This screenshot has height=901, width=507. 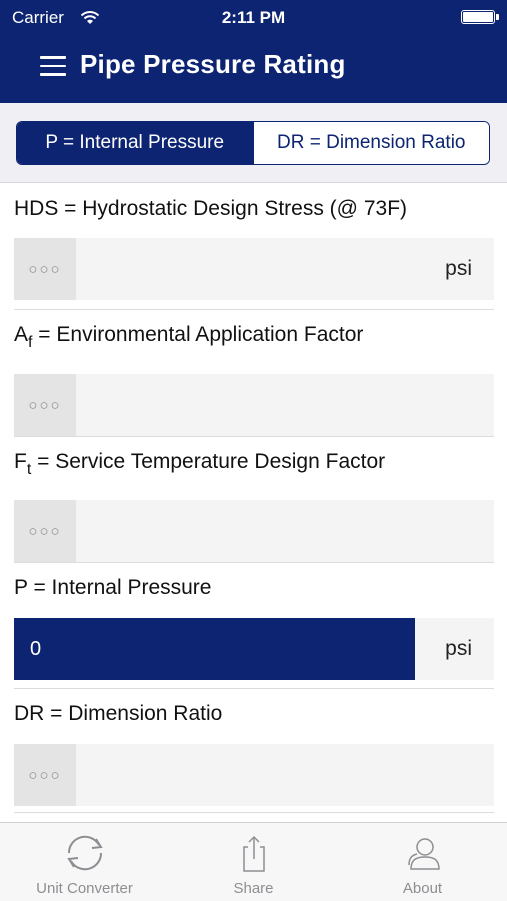 I want to click on ft-label-main: F, so click(x=20, y=461).